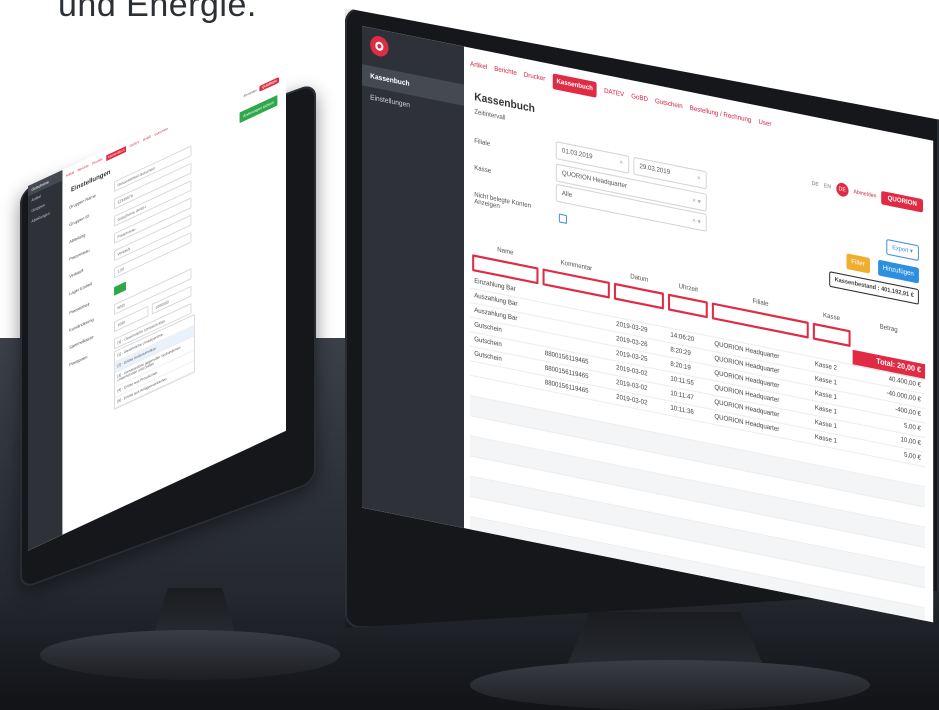  I want to click on date-to-value: 29.03.2019, so click(655, 170).